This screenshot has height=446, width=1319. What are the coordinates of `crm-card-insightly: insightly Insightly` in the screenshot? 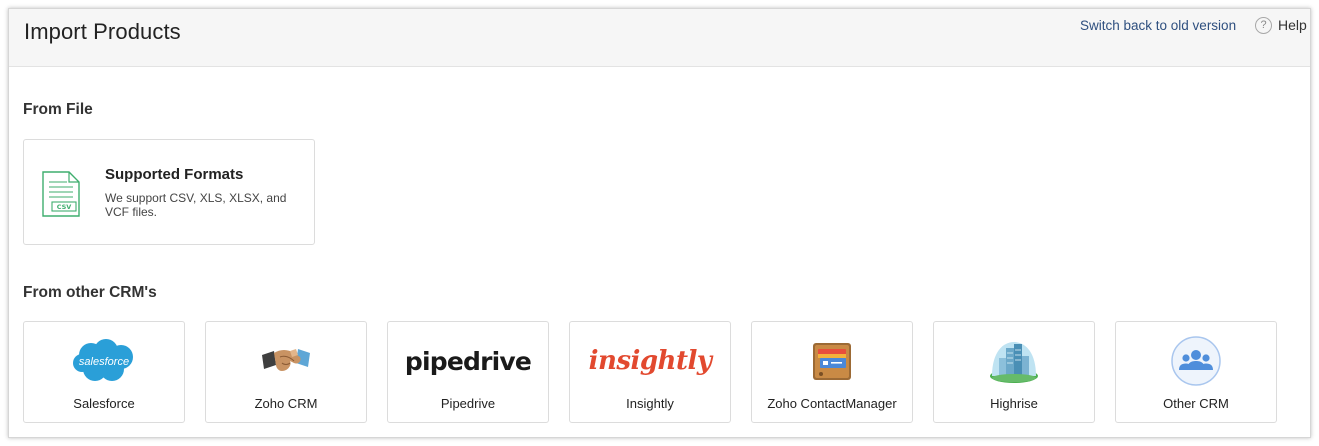 It's located at (650, 372).